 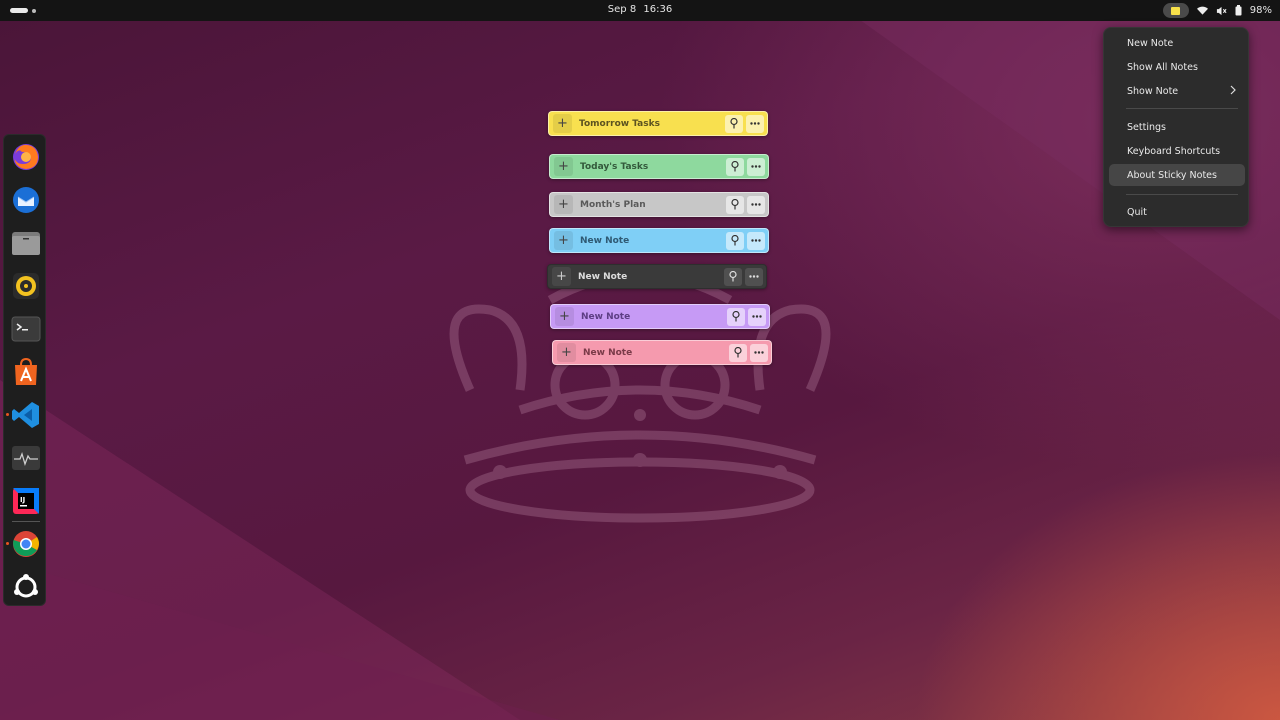 What do you see at coordinates (653, 205) in the screenshot?
I see `note-title: Month's Plan` at bounding box center [653, 205].